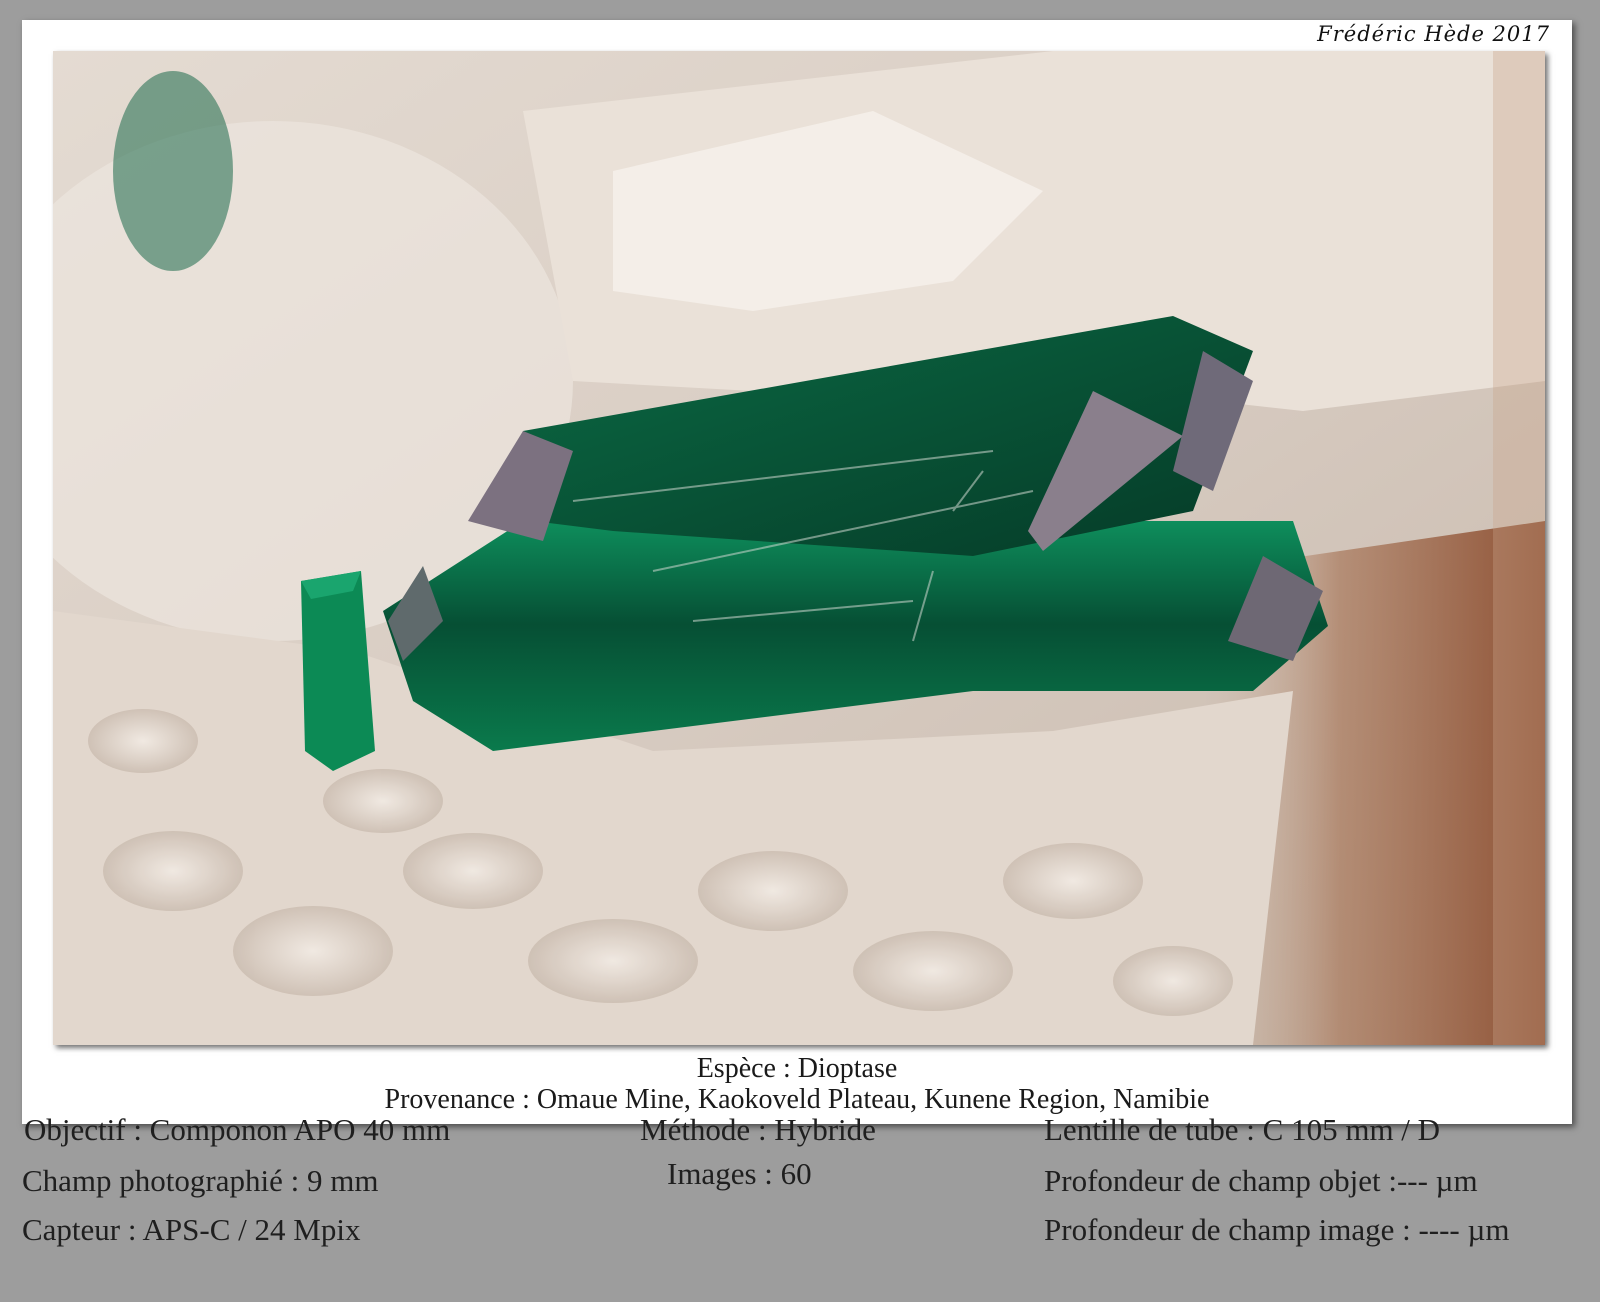 This screenshot has width=1600, height=1302. What do you see at coordinates (200, 1180) in the screenshot?
I see `meta-champ: Champ photographié : 9 mm` at bounding box center [200, 1180].